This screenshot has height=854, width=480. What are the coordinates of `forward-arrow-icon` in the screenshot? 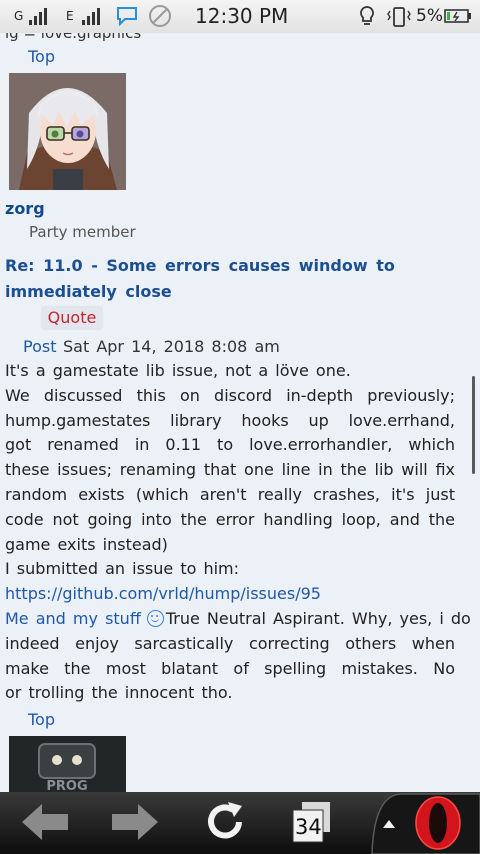 It's located at (134, 823).